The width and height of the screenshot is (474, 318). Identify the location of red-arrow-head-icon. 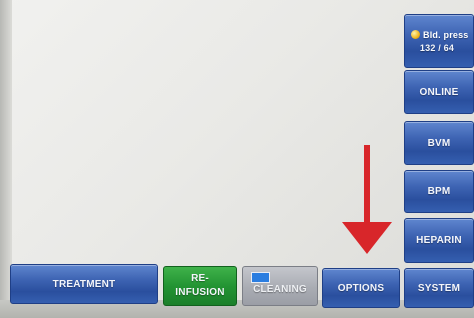
(367, 238).